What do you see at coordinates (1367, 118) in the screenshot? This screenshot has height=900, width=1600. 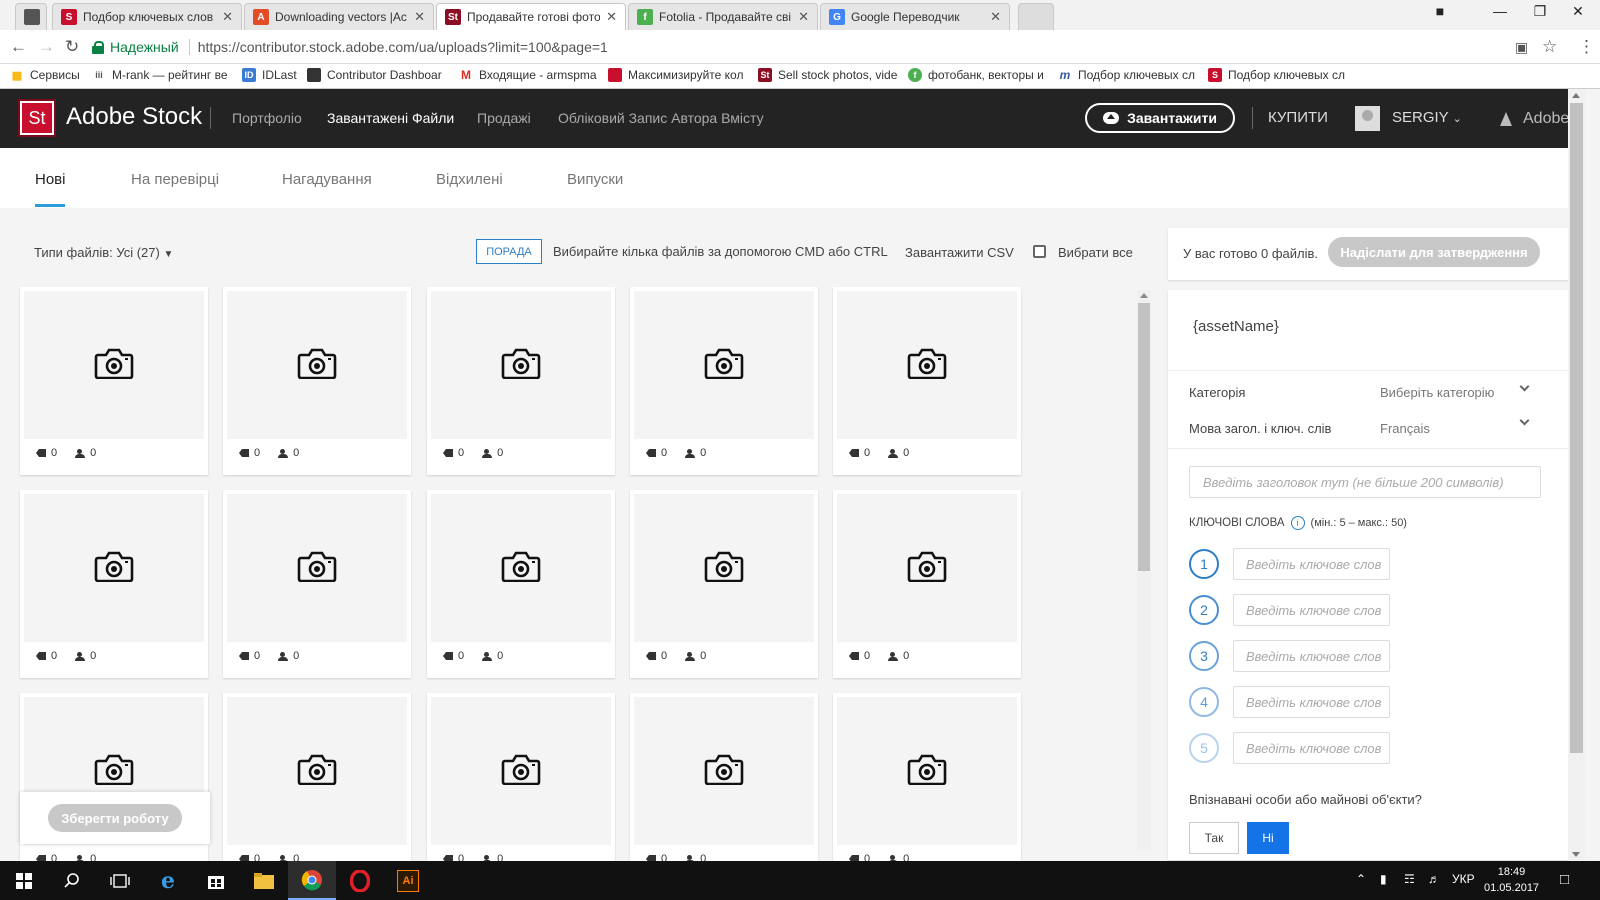 I see `avatar` at bounding box center [1367, 118].